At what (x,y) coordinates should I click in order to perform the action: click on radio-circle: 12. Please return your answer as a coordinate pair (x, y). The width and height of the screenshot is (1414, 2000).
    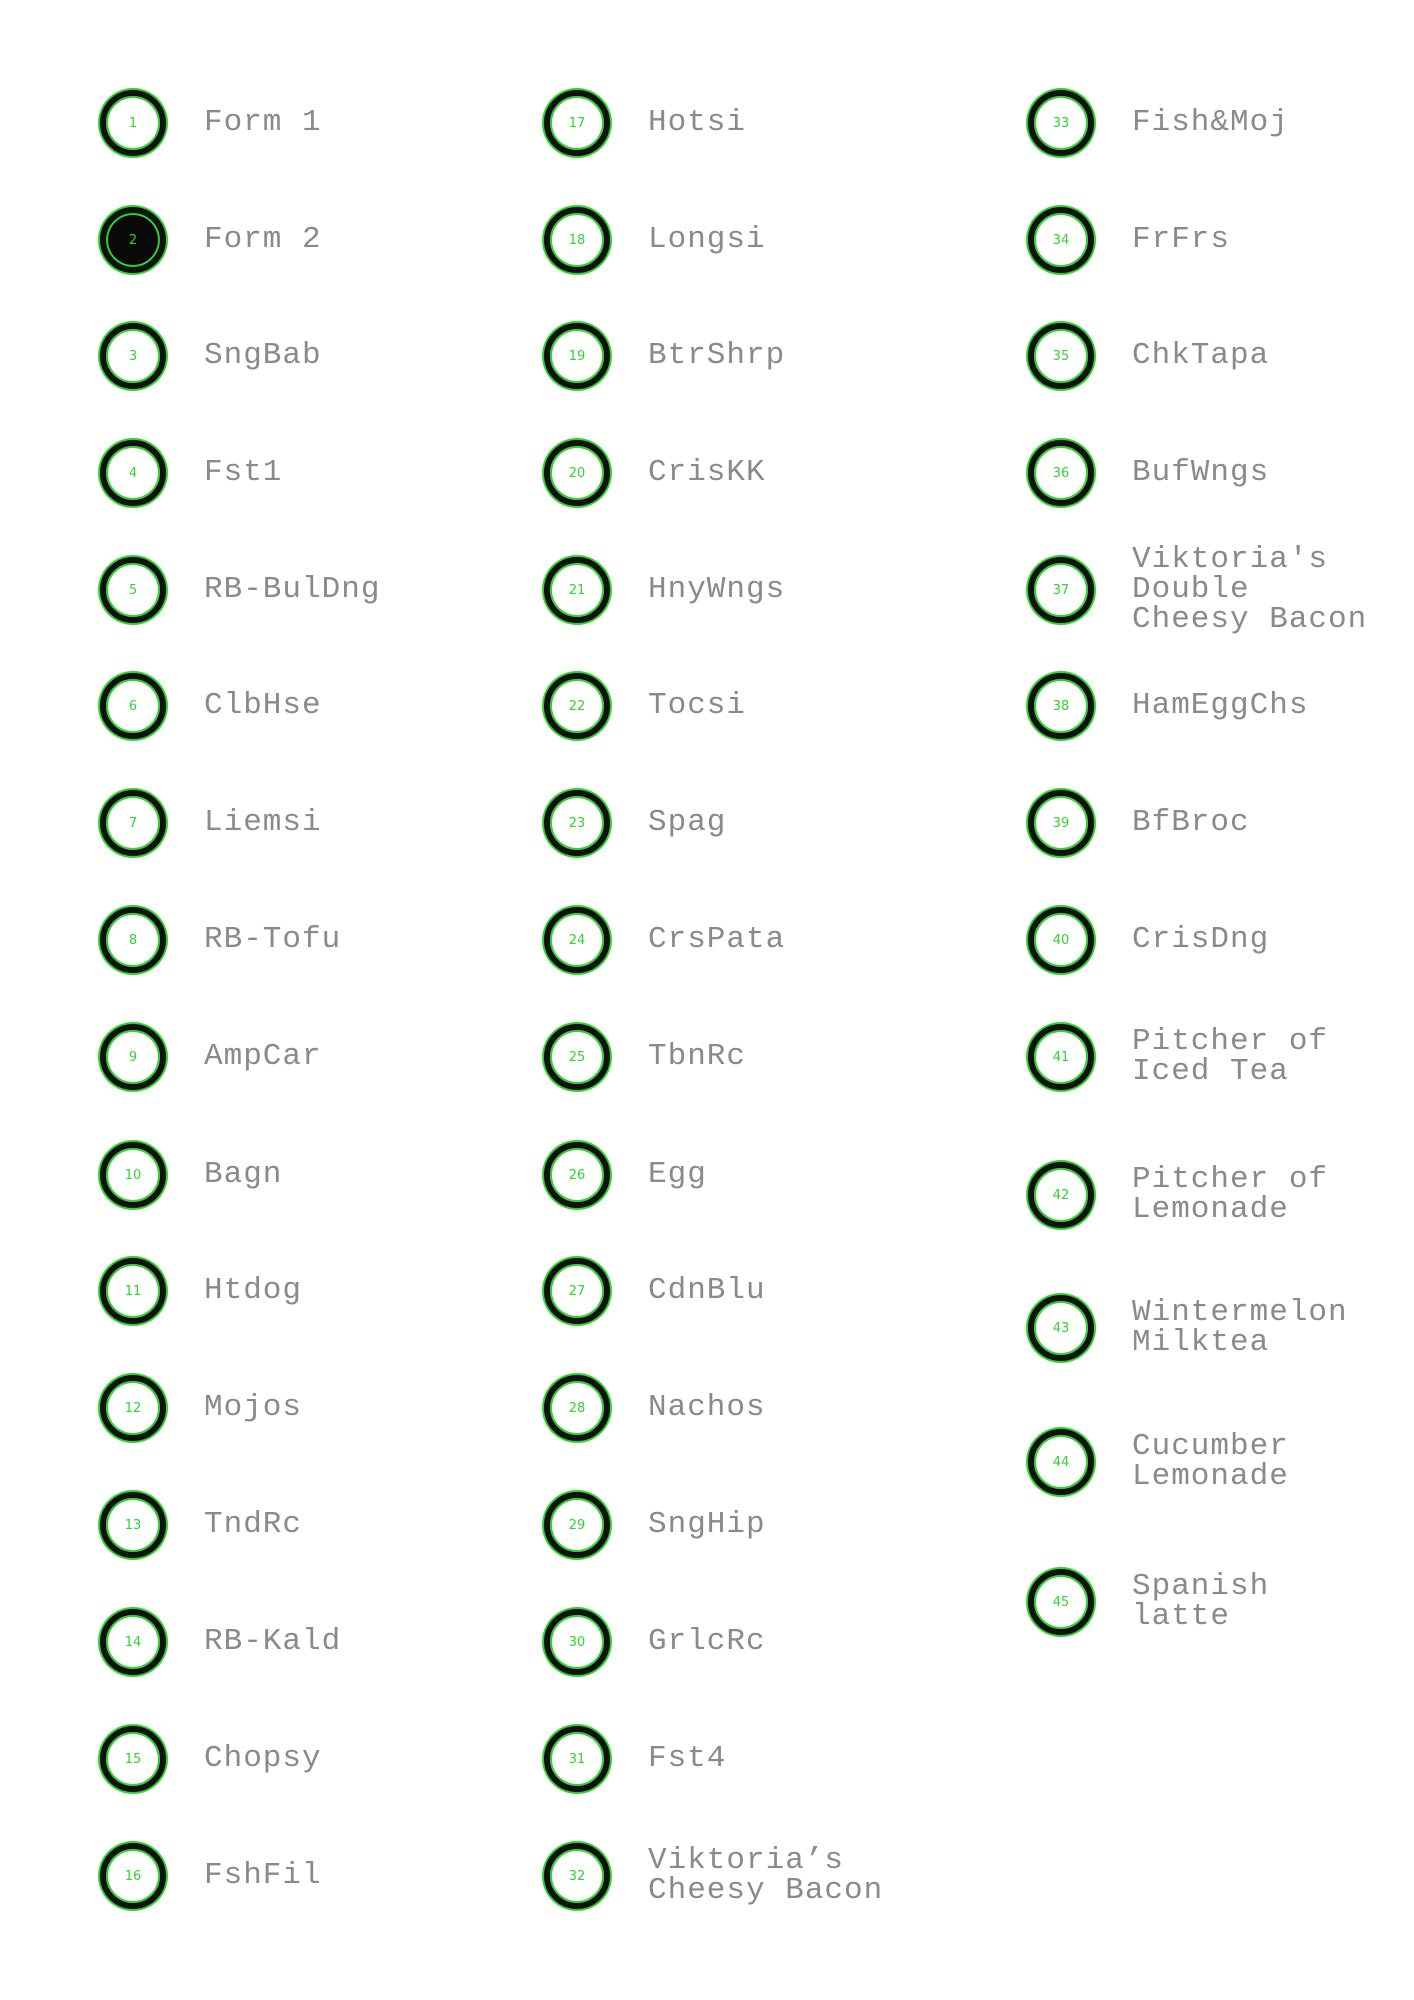
    Looking at the image, I should click on (133, 1408).